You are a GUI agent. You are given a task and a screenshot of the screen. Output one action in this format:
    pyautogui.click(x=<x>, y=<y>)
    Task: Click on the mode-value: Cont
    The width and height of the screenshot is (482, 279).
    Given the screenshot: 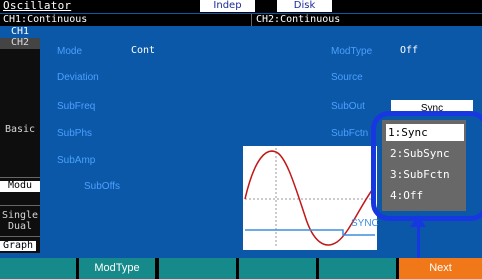 What is the action you would take?
    pyautogui.click(x=143, y=50)
    